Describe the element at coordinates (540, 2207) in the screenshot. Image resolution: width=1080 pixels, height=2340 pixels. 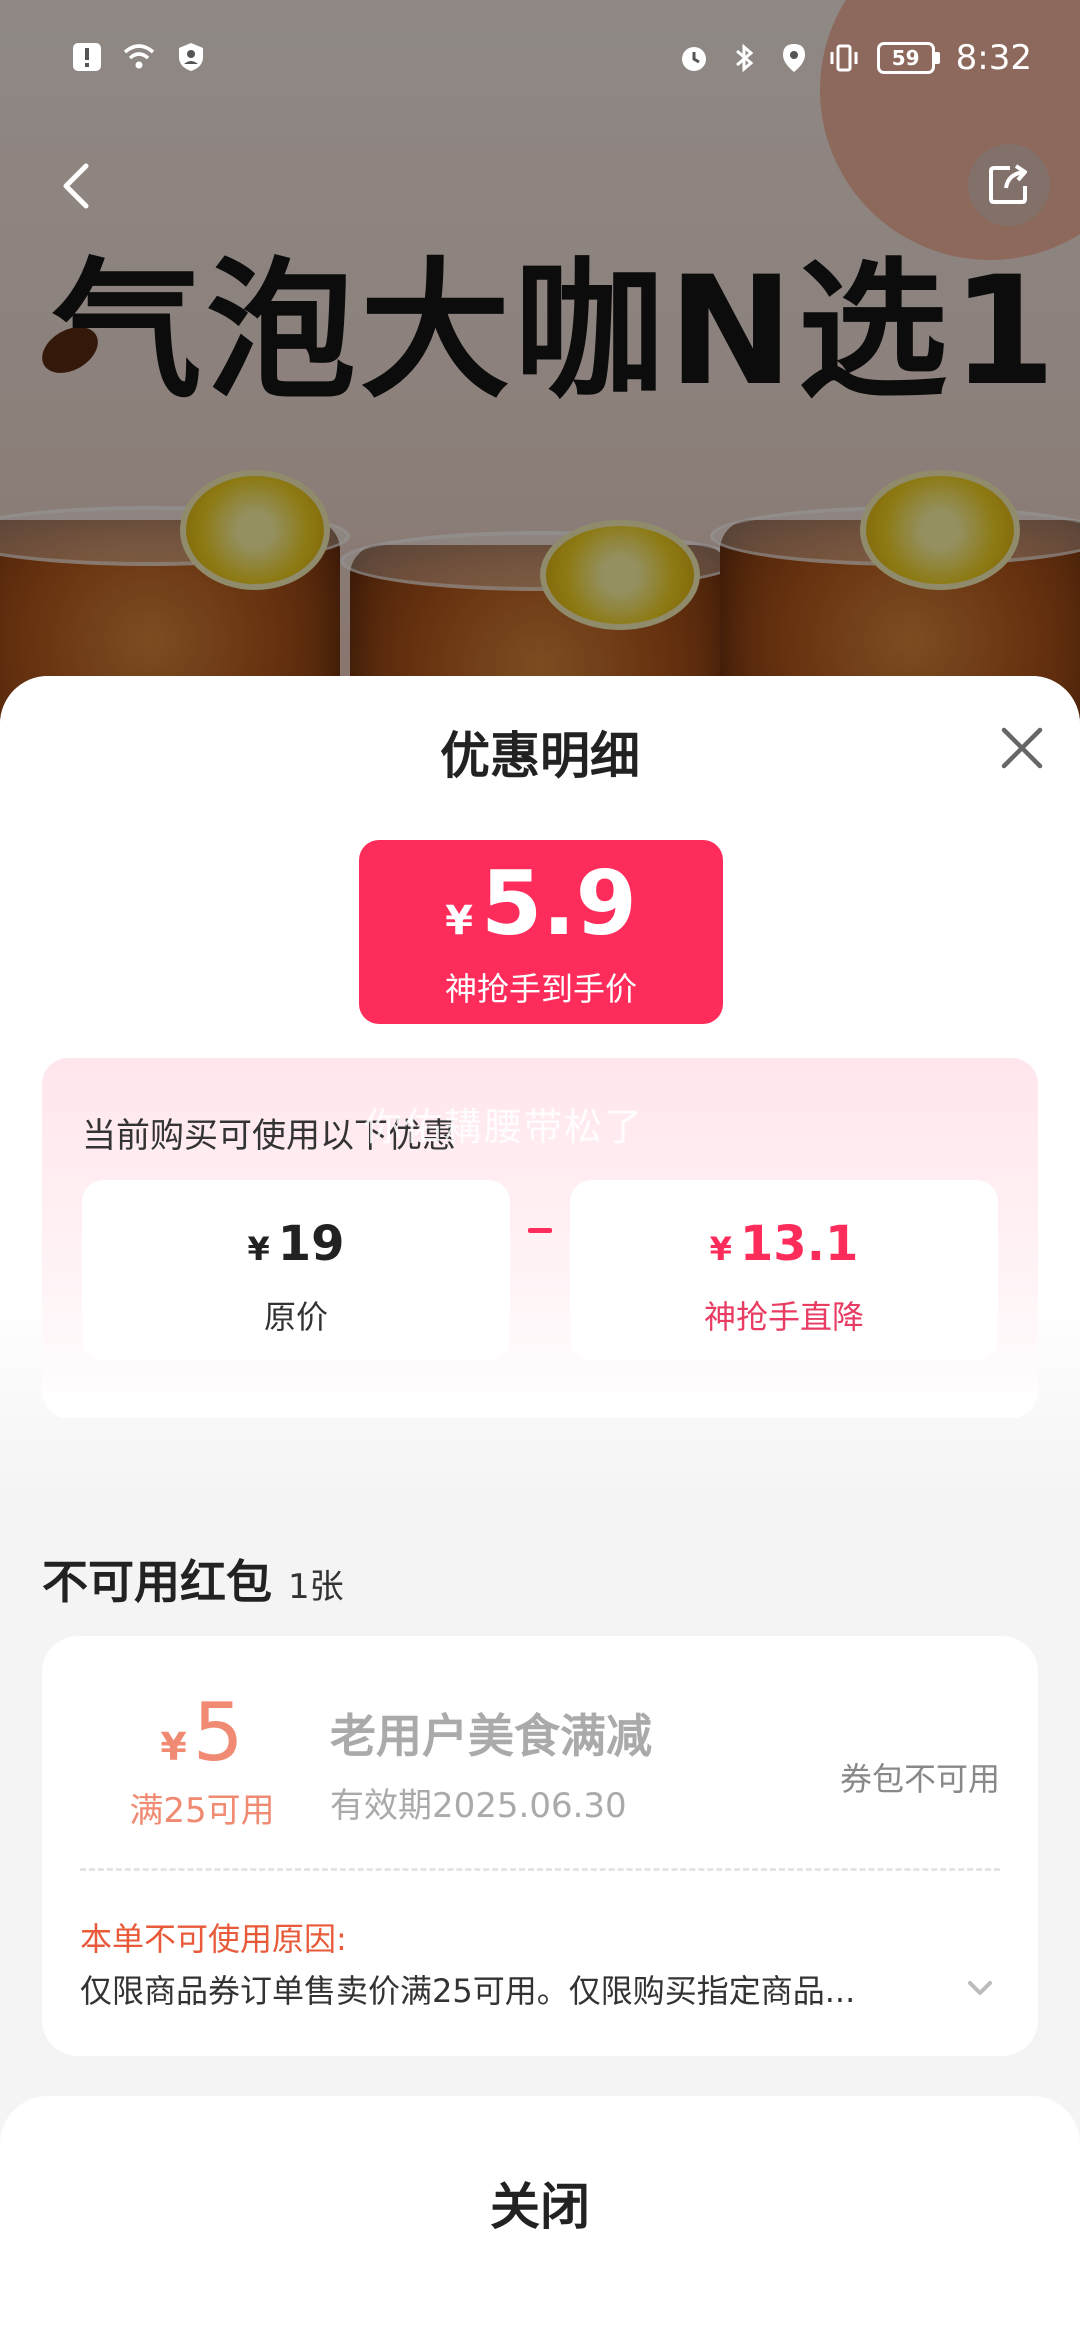
I see `close-button: 关闭` at that location.